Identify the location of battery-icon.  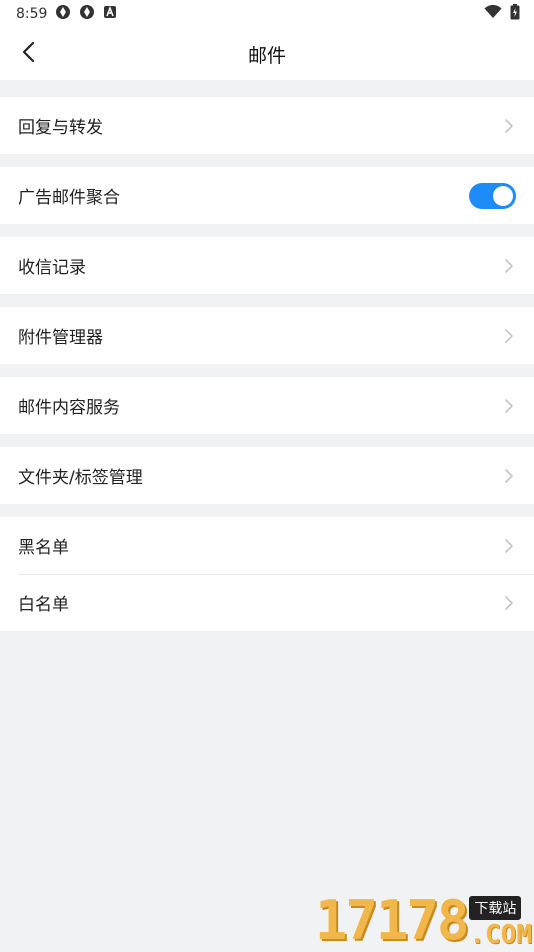
(515, 14).